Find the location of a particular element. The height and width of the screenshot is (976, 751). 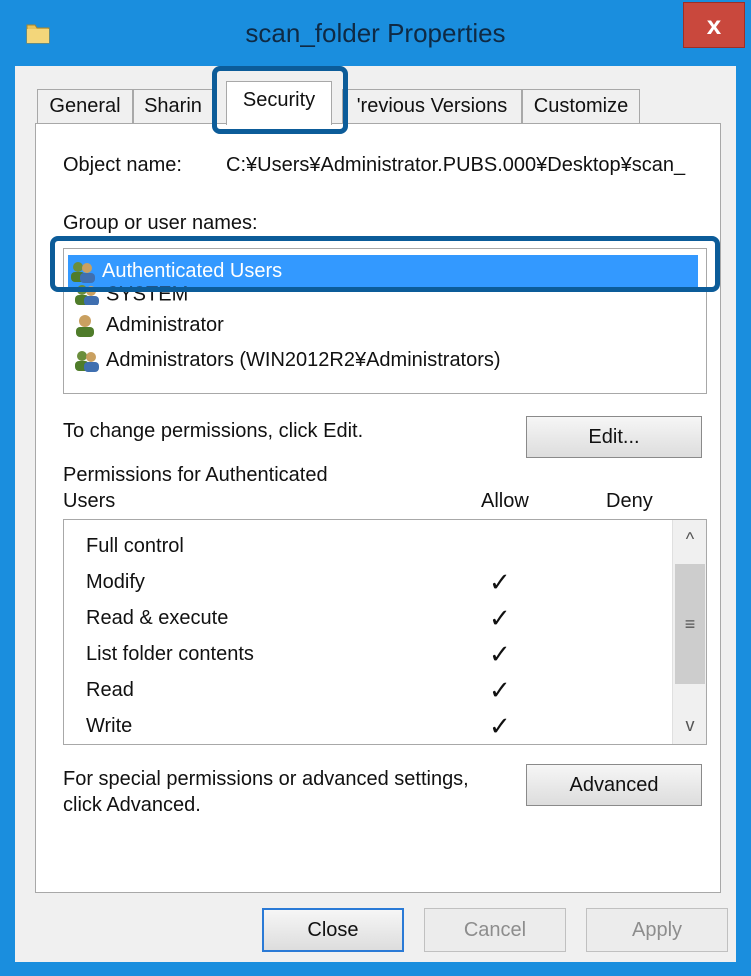

user-name: Administrator is located at coordinates (165, 325).